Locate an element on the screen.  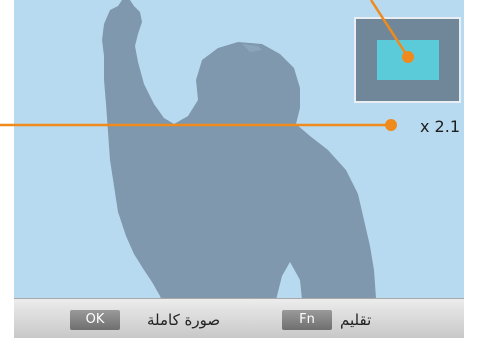
callout-dot-preview is located at coordinates (408, 57).